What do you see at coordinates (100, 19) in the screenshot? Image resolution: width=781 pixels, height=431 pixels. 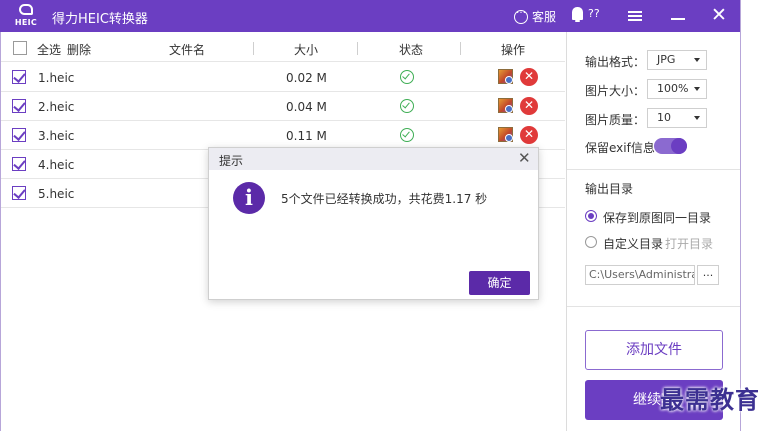 I see `app-title: 得力HEIC转换器` at bounding box center [100, 19].